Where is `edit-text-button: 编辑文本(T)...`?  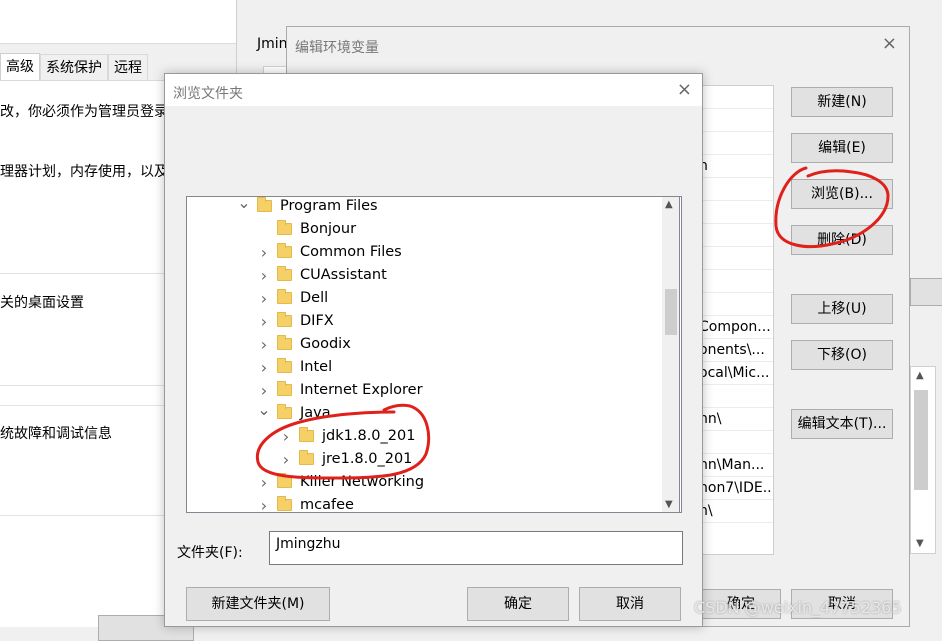
edit-text-button: 编辑文本(T)... is located at coordinates (842, 424).